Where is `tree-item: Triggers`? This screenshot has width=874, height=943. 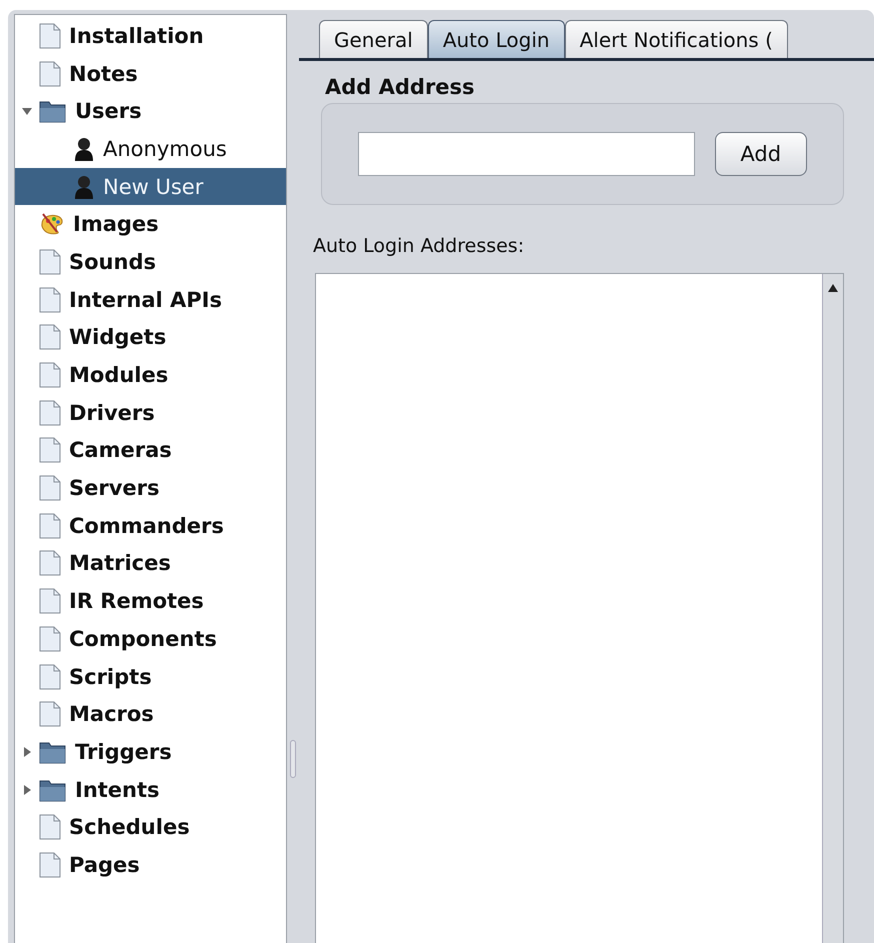 tree-item: Triggers is located at coordinates (150, 752).